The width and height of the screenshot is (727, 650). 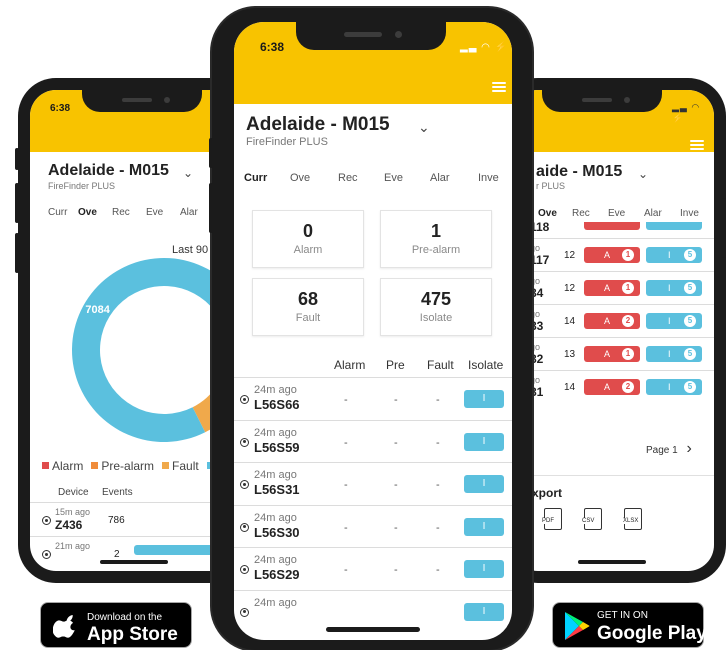 I want to click on export-title: xport, so click(x=547, y=493).